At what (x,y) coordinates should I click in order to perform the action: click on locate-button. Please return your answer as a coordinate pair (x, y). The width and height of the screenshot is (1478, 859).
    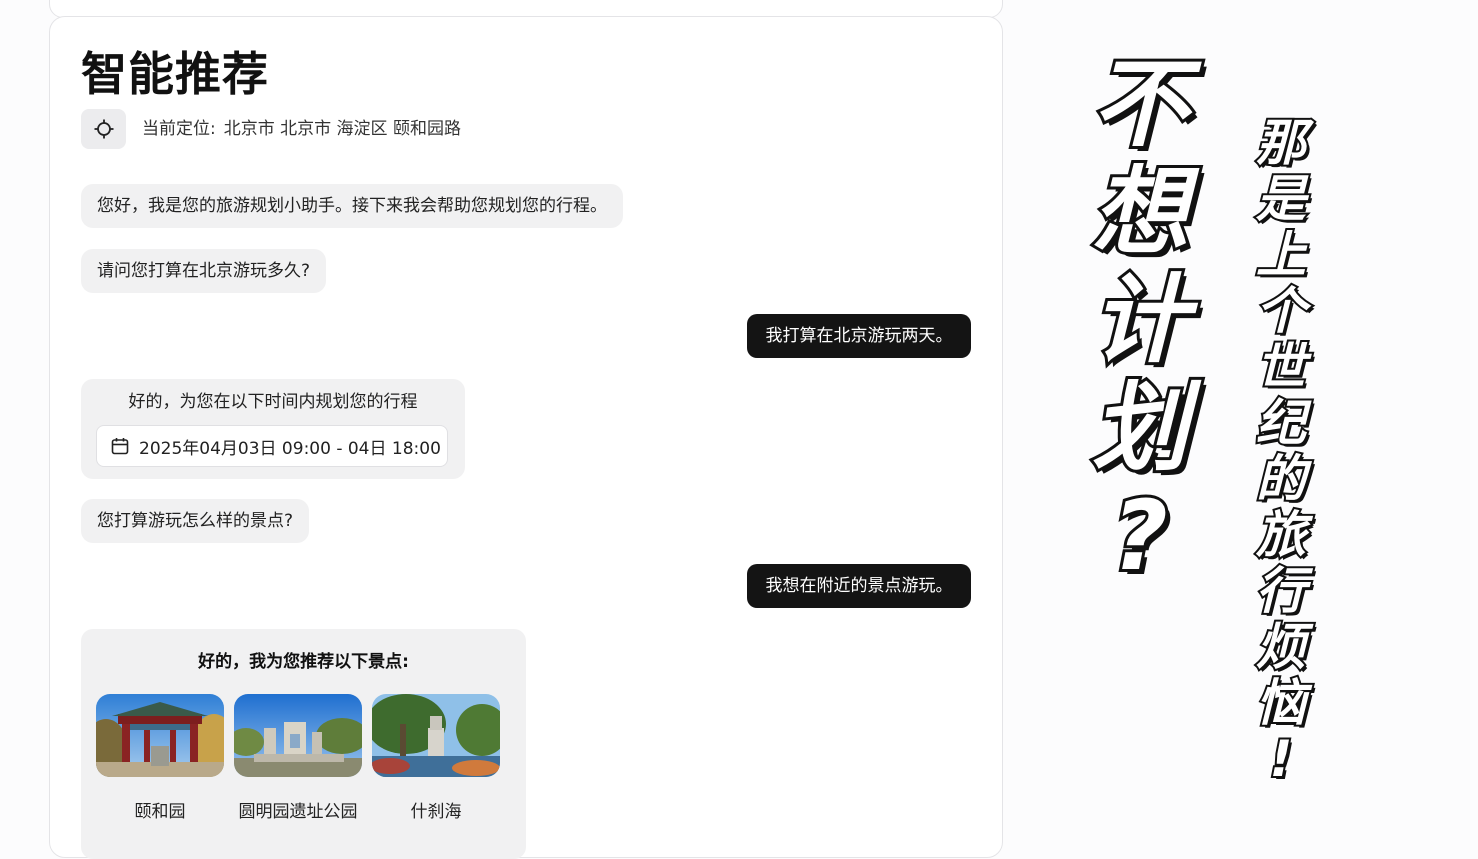
    Looking at the image, I should click on (103, 129).